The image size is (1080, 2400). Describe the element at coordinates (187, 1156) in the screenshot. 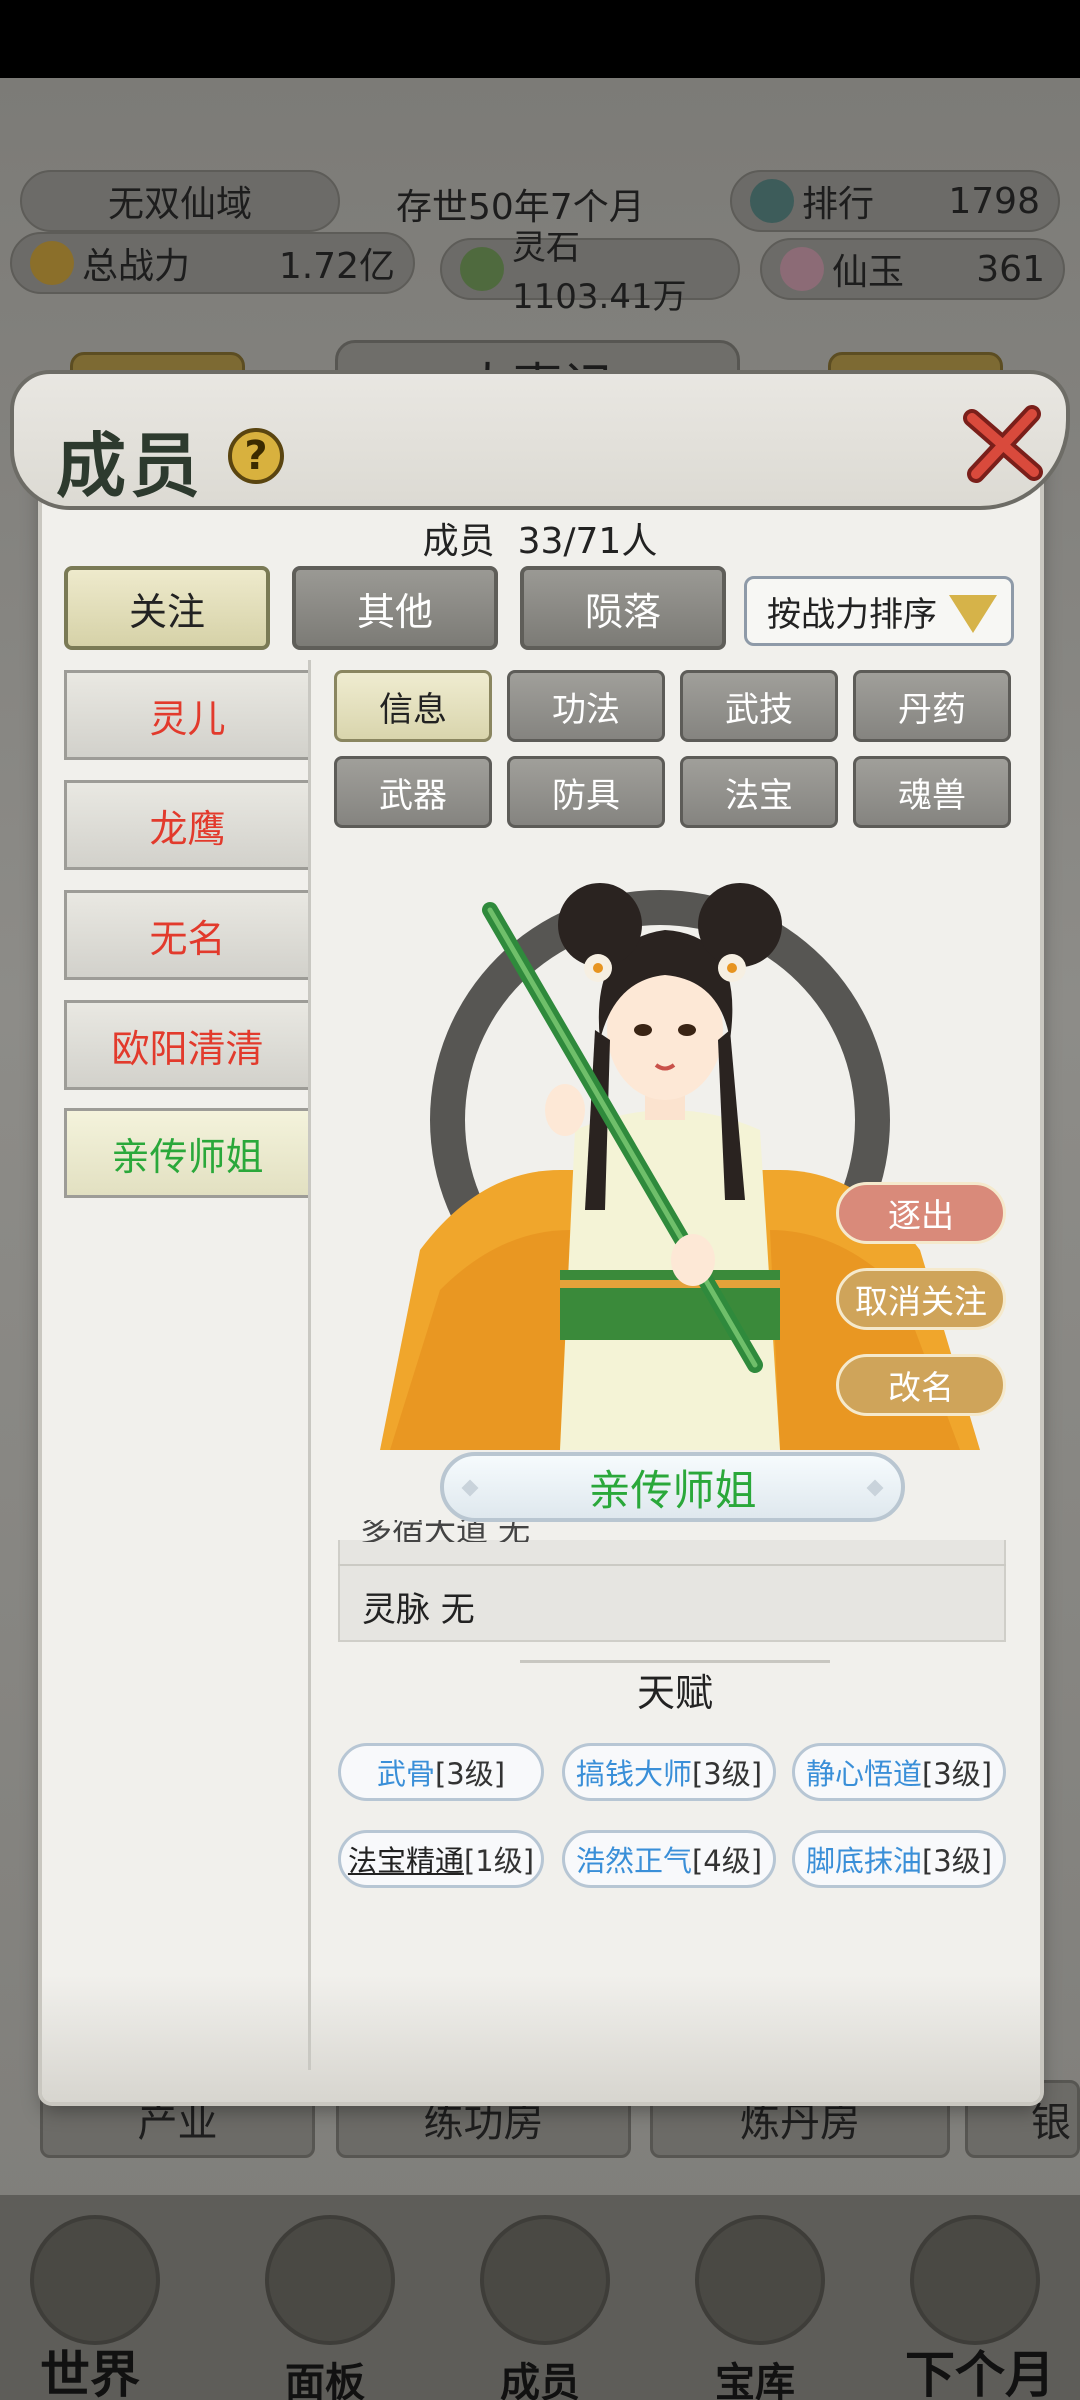

I see `member-name: 亲传师姐` at that location.